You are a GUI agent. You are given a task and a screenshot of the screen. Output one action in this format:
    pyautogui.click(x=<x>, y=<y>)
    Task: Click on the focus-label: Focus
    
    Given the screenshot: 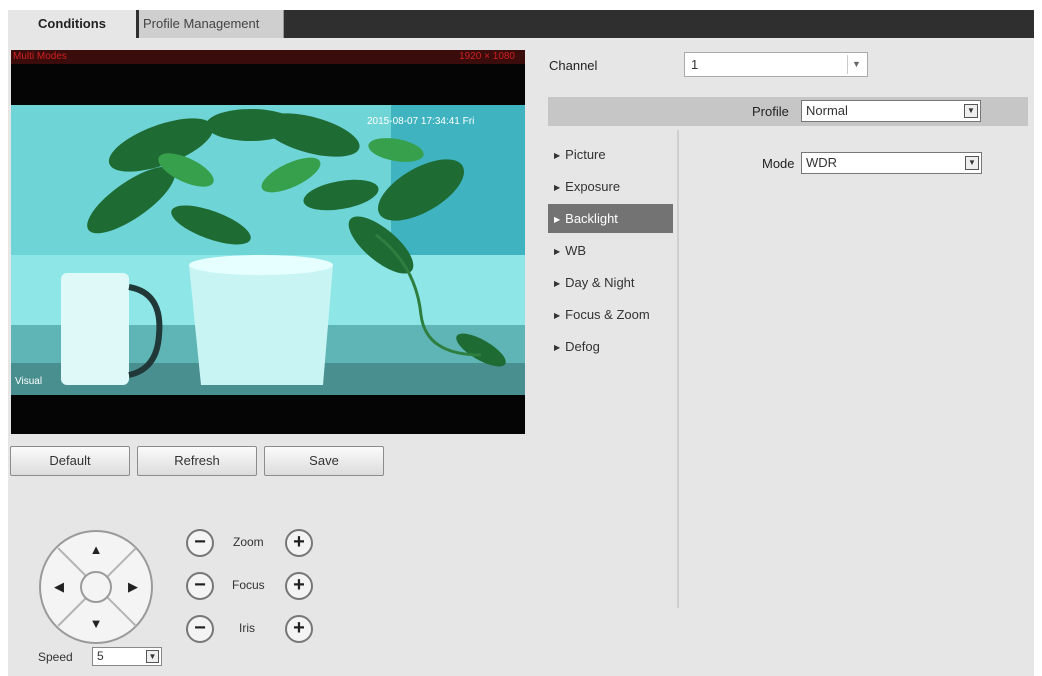 What is the action you would take?
    pyautogui.click(x=248, y=585)
    